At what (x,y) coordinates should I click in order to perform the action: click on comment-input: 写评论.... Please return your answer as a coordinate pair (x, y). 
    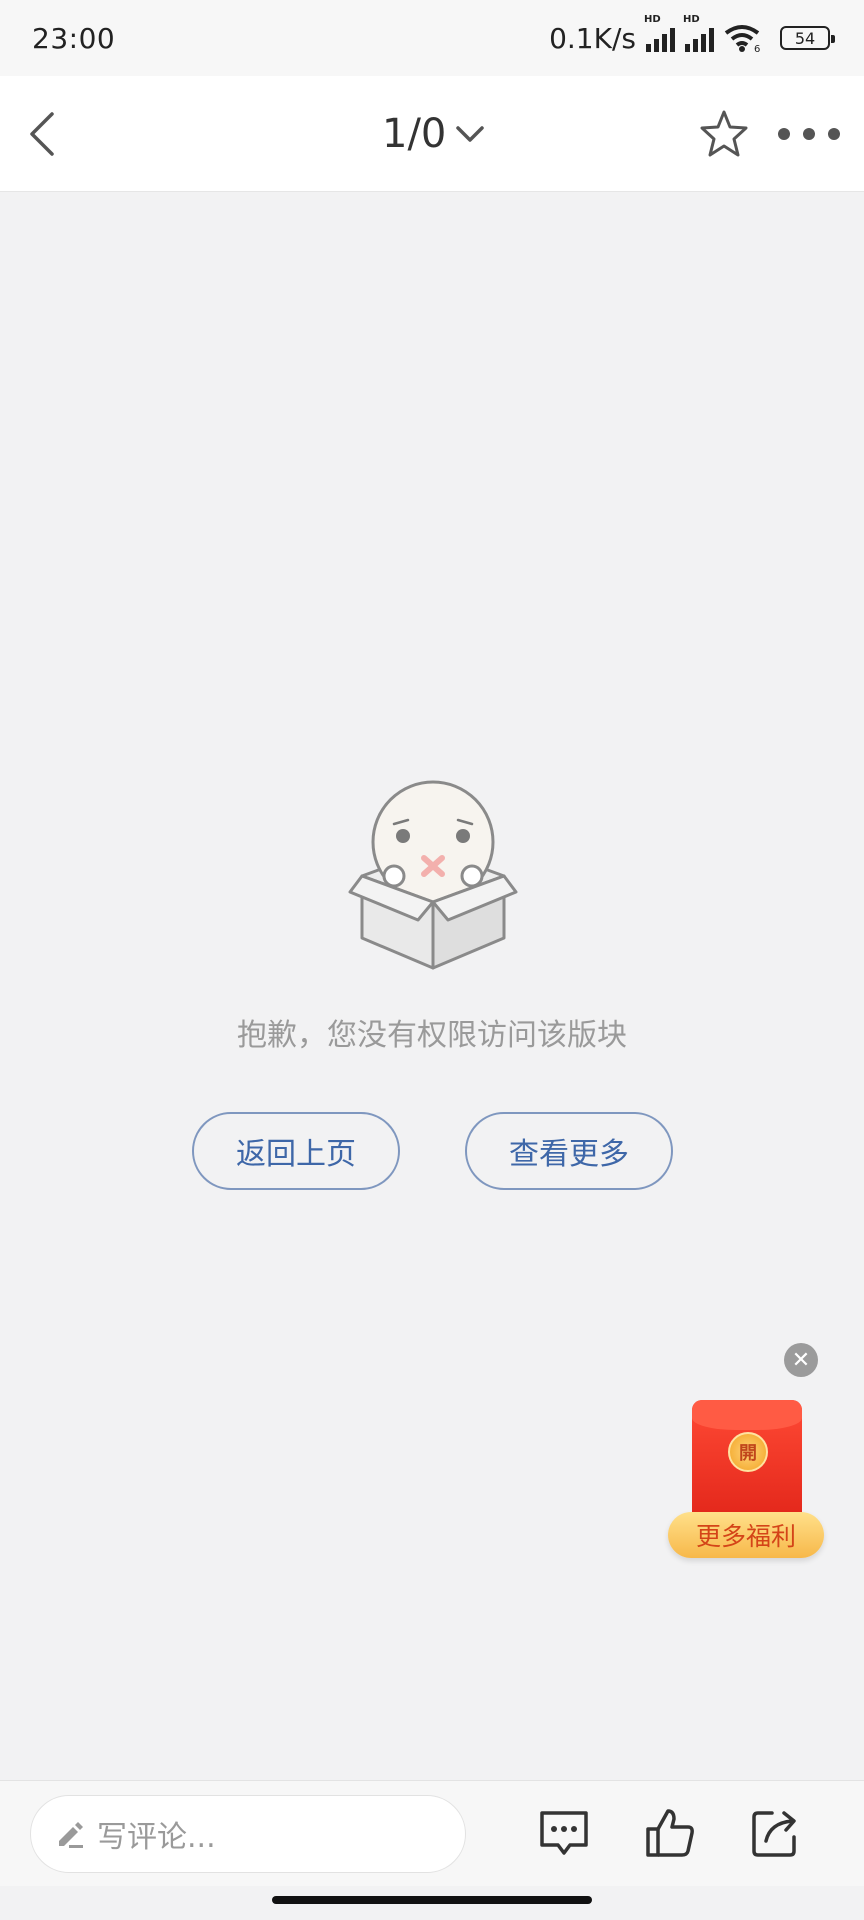
    Looking at the image, I should click on (248, 1834).